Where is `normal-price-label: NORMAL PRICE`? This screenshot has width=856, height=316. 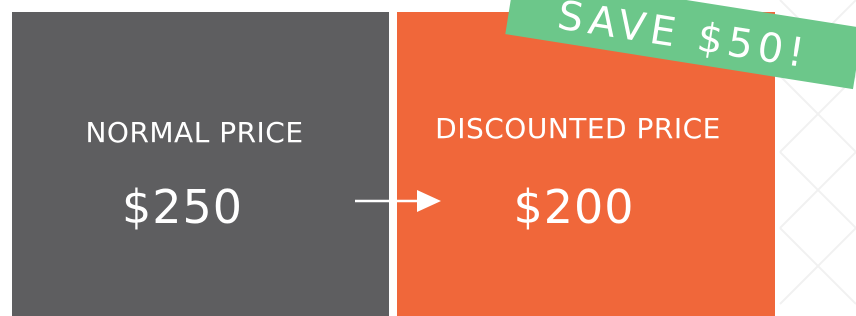
normal-price-label: NORMAL PRICE is located at coordinates (194, 132).